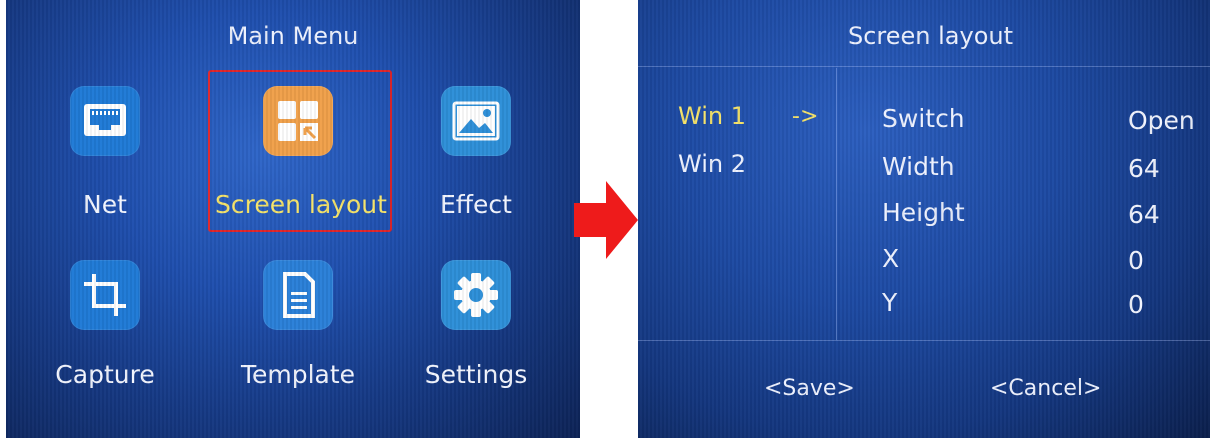 This screenshot has width=1212, height=438. I want to click on column-divider, so click(836, 204).